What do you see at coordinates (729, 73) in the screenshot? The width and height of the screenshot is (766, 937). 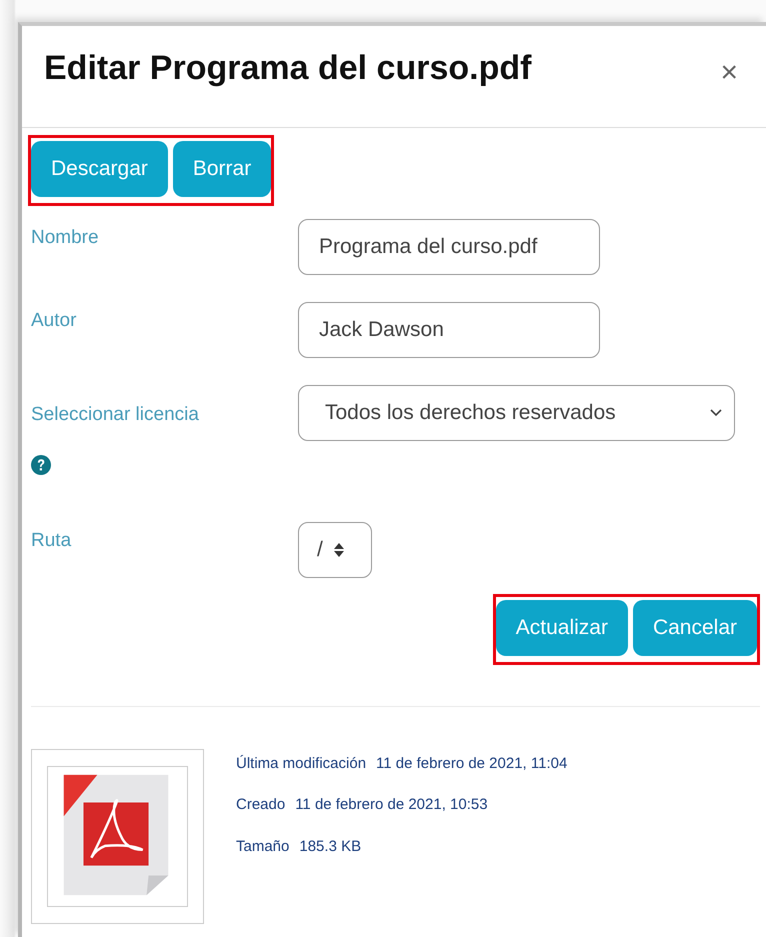 I see `close-button: ×` at bounding box center [729, 73].